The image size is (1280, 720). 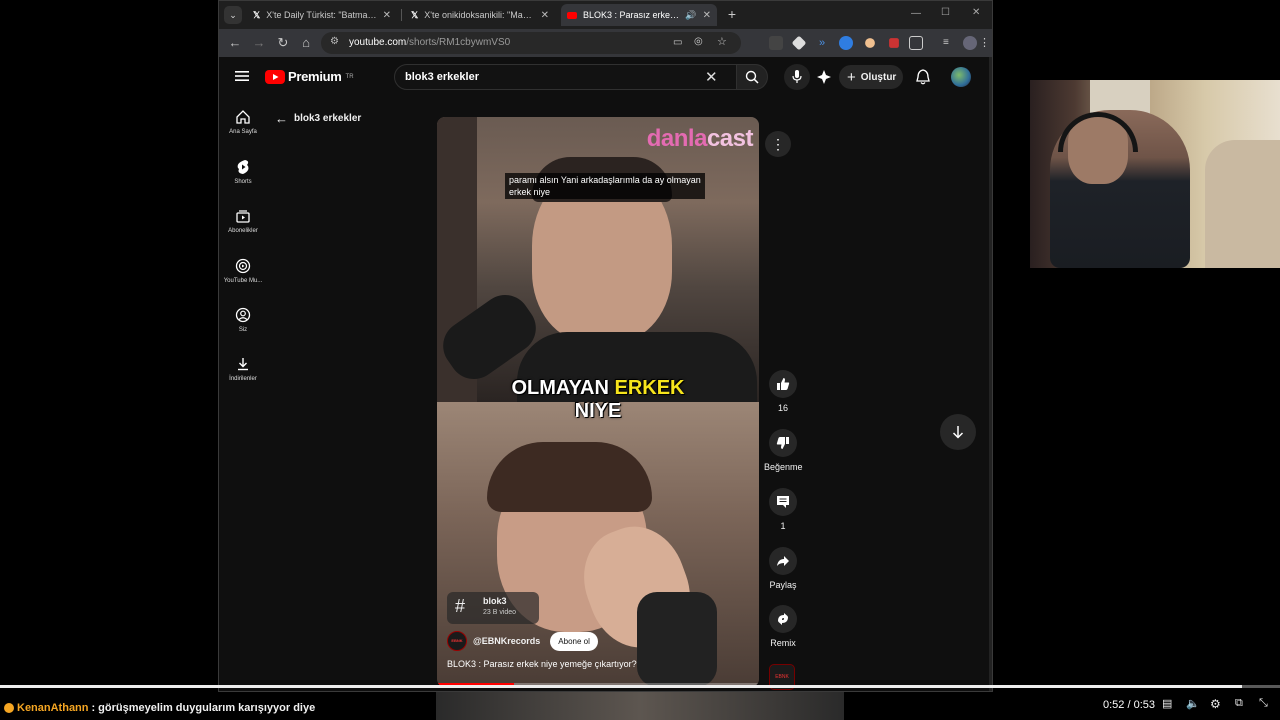 What do you see at coordinates (783, 568) in the screenshot?
I see `share-button: Paylaş` at bounding box center [783, 568].